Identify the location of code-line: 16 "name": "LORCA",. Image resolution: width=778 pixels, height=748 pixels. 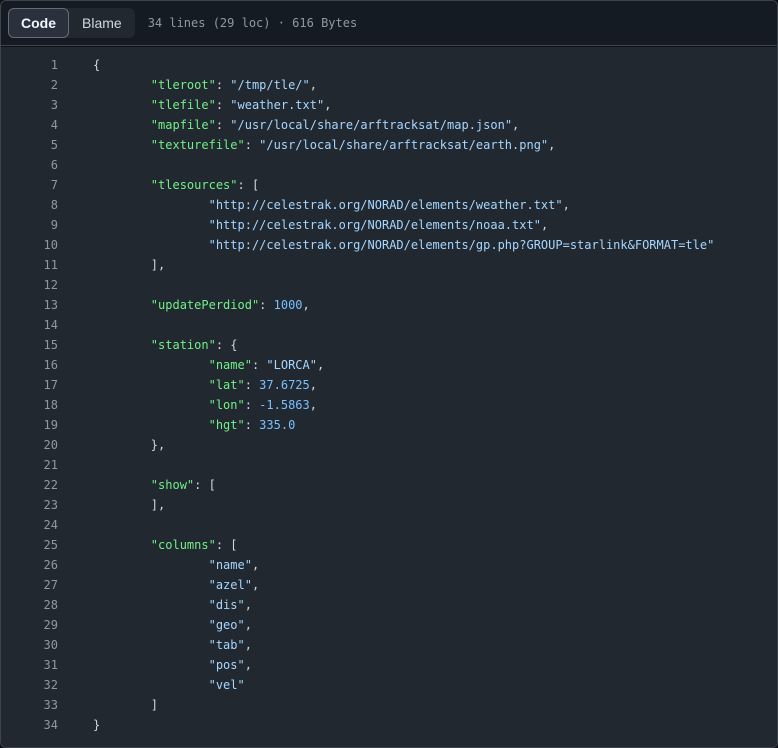
(389, 365).